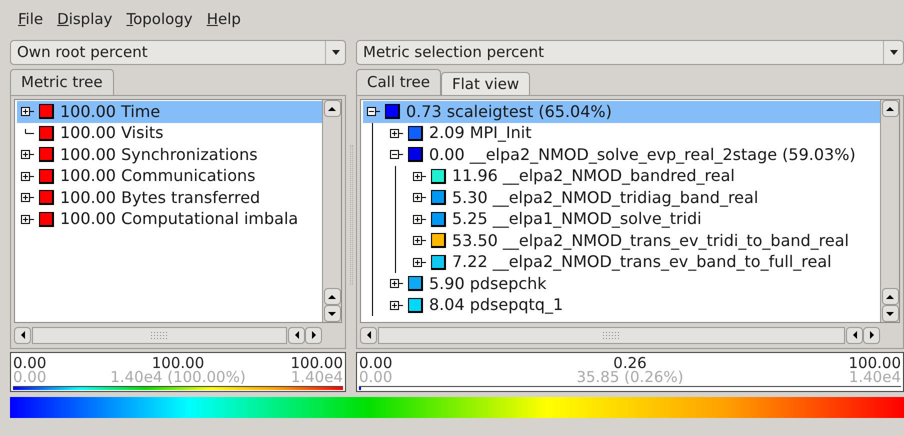  I want to click on metric-dropdown: Own root percent, so click(178, 52).